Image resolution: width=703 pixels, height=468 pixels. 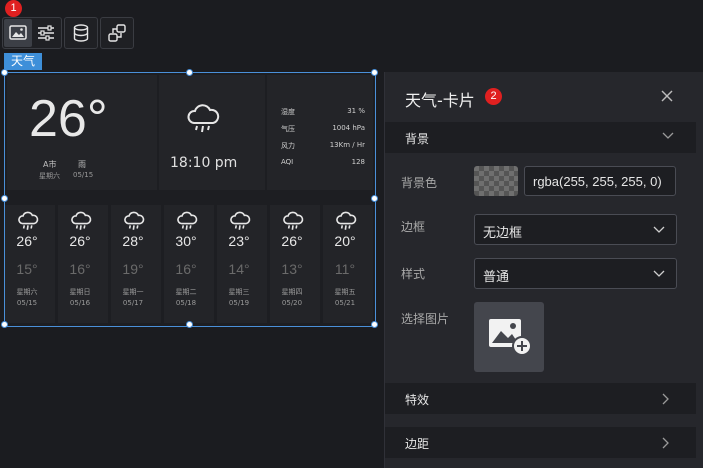 What do you see at coordinates (347, 145) in the screenshot?
I see `stat-wind-value: 13Km / Hr` at bounding box center [347, 145].